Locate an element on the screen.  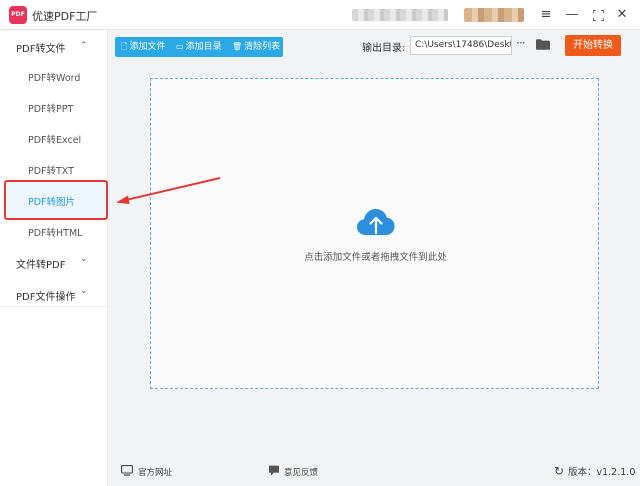
add-directory-button: ▭ 添加目录 is located at coordinates (199, 47).